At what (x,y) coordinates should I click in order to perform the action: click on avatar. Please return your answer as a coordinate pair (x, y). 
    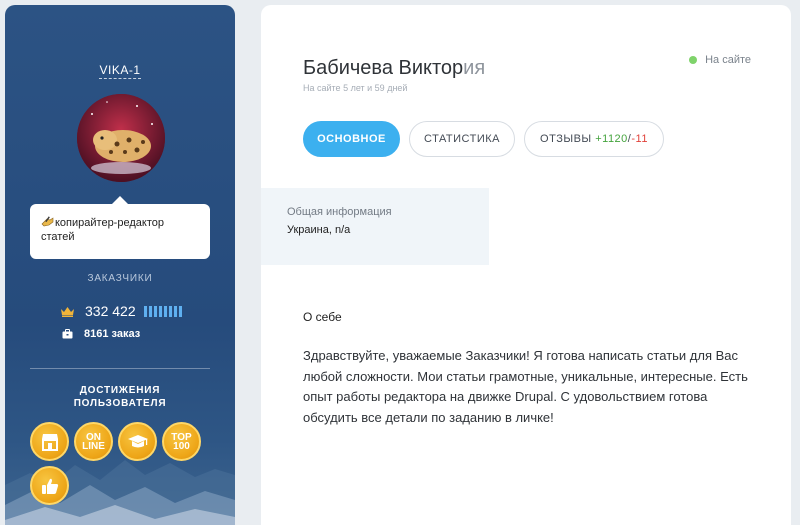
    Looking at the image, I should click on (121, 138).